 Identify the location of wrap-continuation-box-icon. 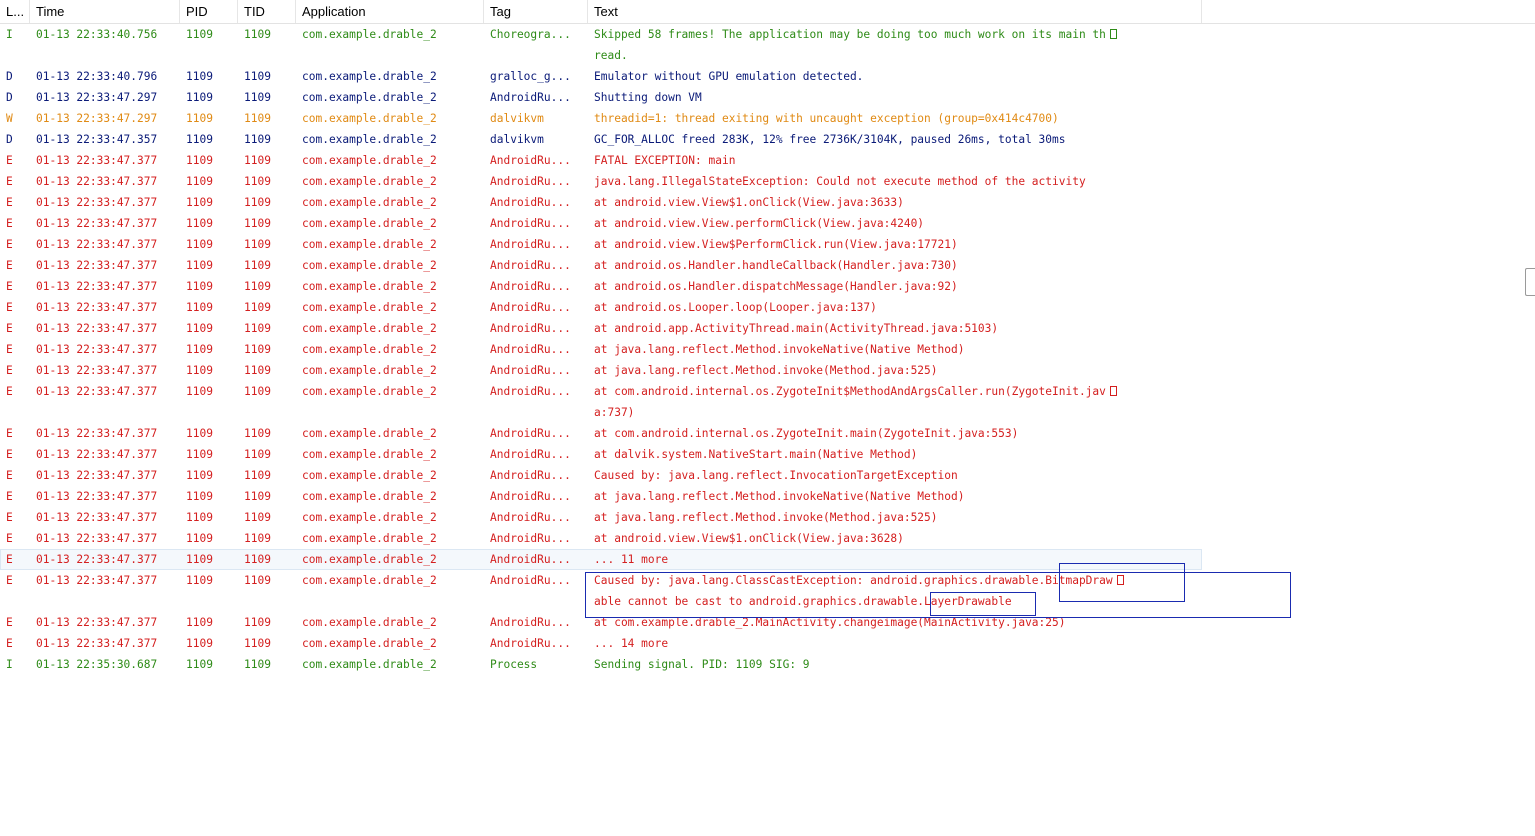
(1113, 391).